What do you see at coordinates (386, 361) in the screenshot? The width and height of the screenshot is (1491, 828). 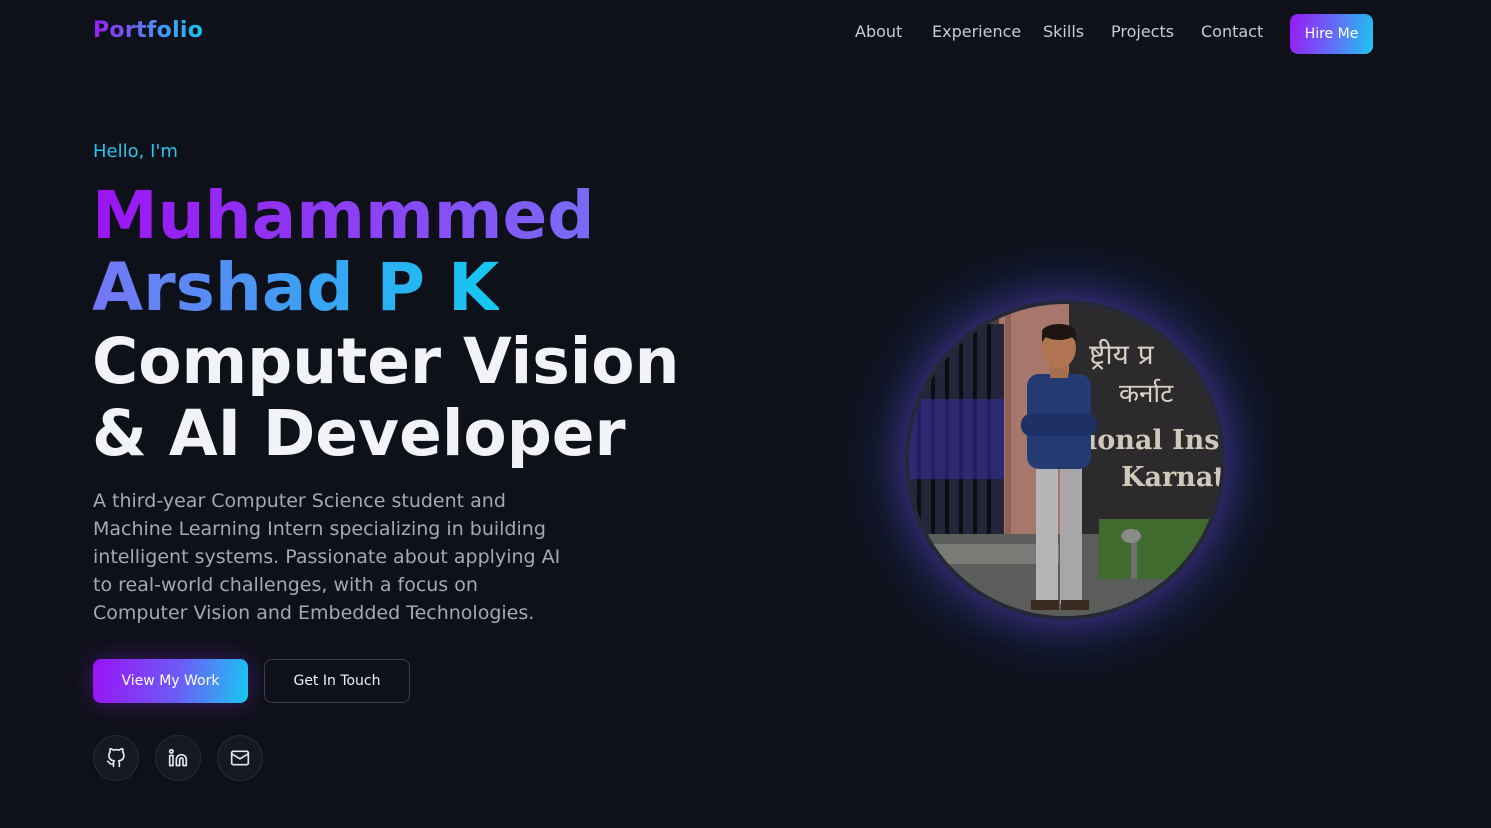 I see `role-first-line: Computer Vision` at bounding box center [386, 361].